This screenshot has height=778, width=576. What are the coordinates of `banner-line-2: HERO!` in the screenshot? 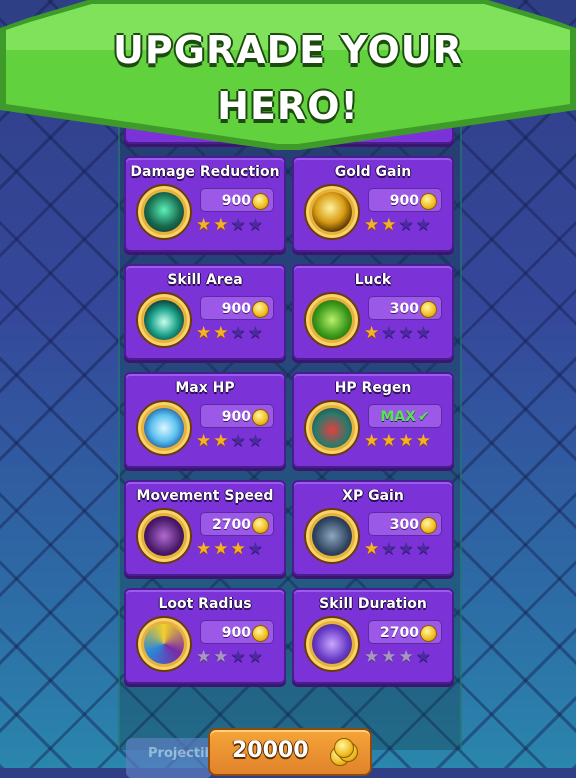 It's located at (288, 106).